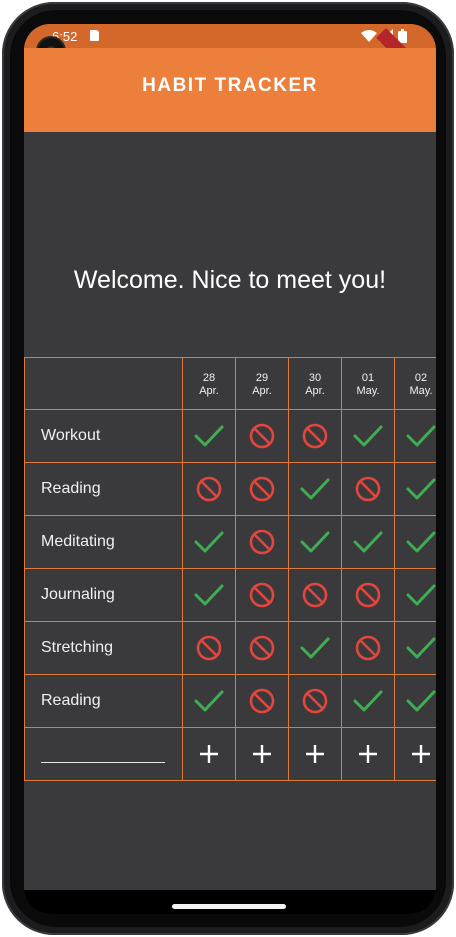  What do you see at coordinates (71, 435) in the screenshot?
I see `habit-name: Workout` at bounding box center [71, 435].